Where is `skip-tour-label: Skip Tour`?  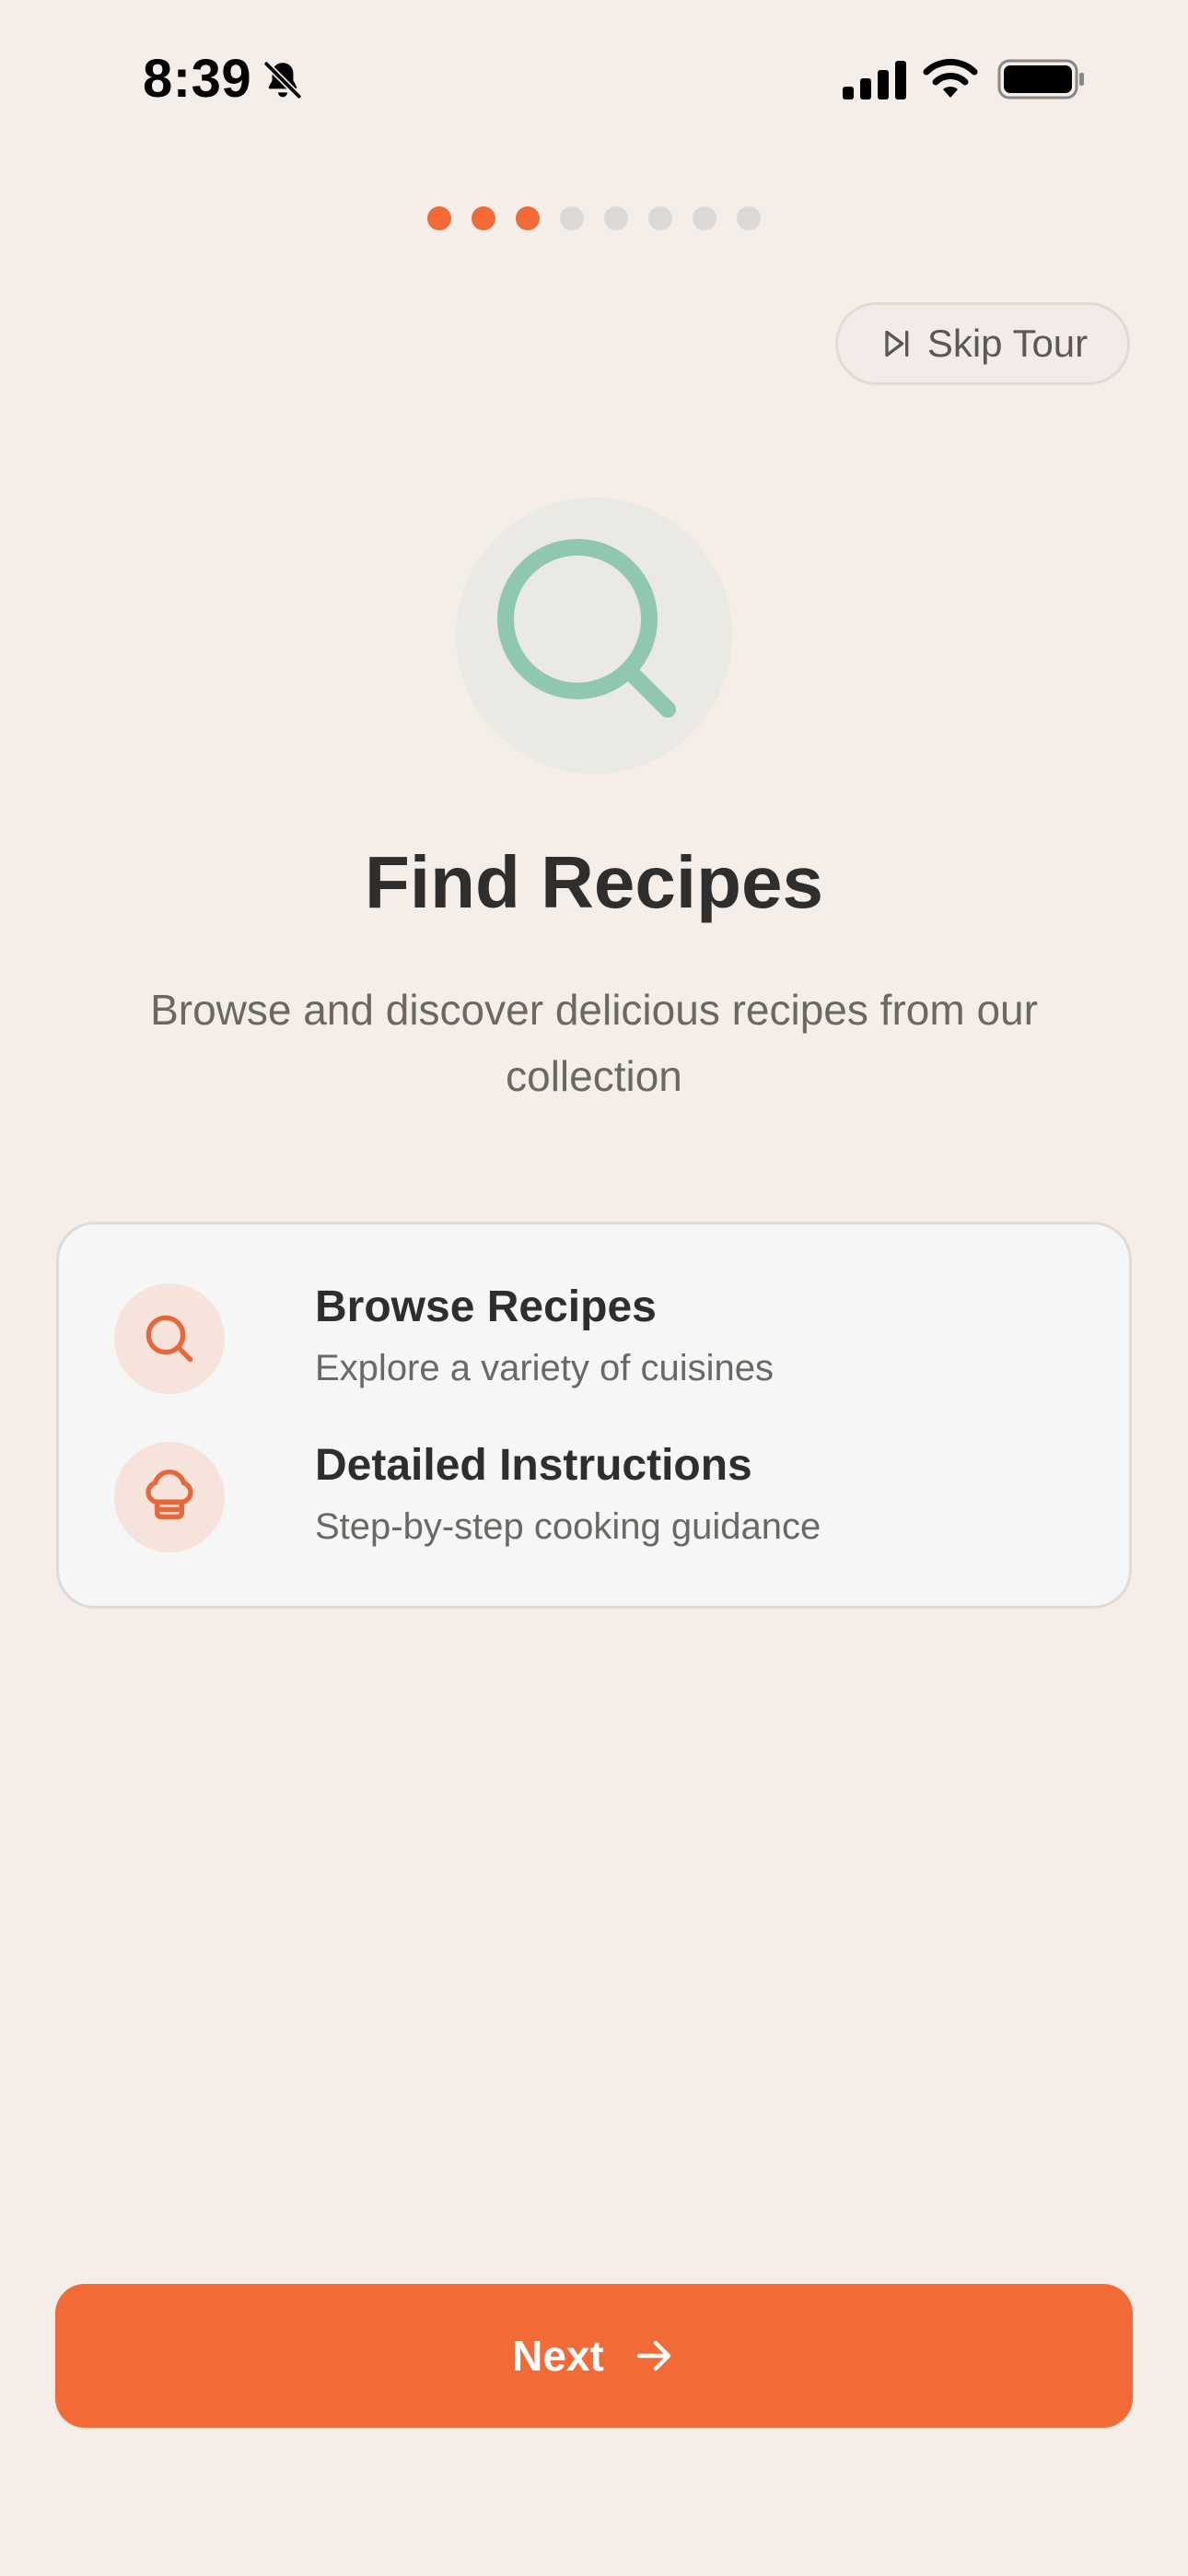
skip-tour-label: Skip Tour is located at coordinates (1007, 343).